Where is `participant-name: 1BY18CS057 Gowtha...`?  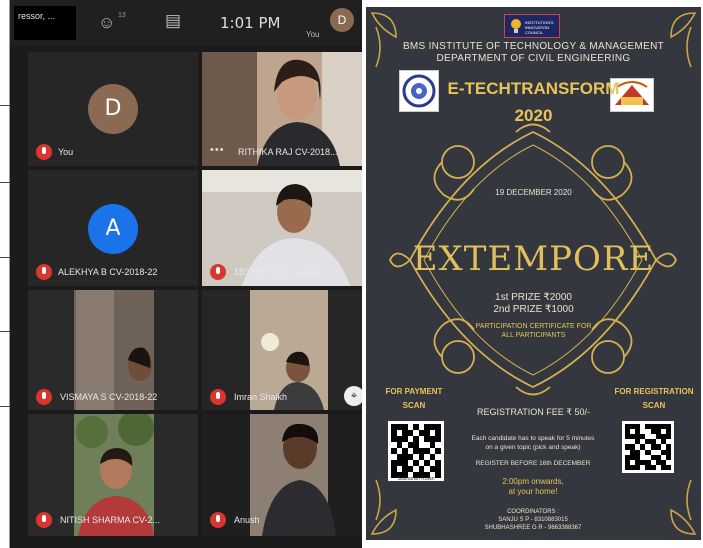
participant-name: 1BY18CS057 Gowtha... is located at coordinates (282, 272).